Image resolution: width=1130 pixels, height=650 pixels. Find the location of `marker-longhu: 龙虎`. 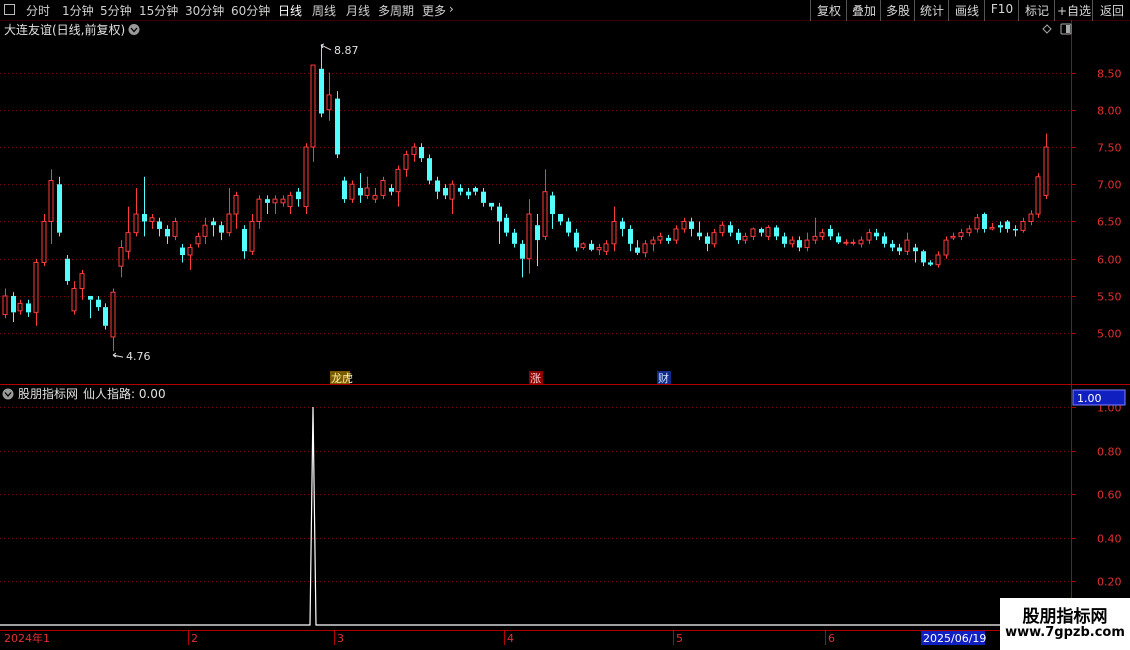

marker-longhu: 龙虎 is located at coordinates (341, 378).